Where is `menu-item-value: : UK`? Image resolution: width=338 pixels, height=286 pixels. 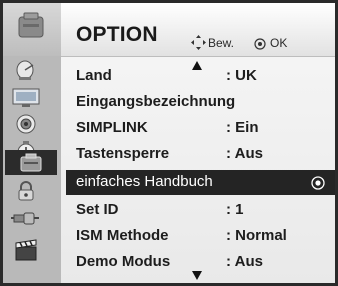
menu-item-value: : UK is located at coordinates (241, 75).